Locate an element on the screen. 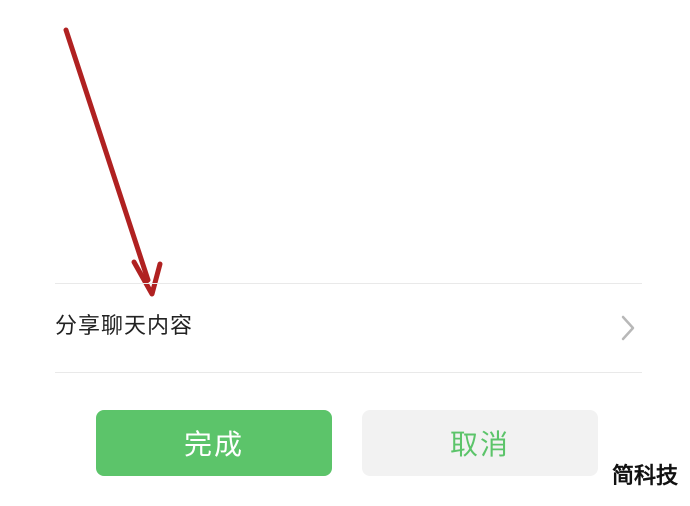 The image size is (690, 506). share-chat-content-label: 分享聊天内容 is located at coordinates (124, 326).